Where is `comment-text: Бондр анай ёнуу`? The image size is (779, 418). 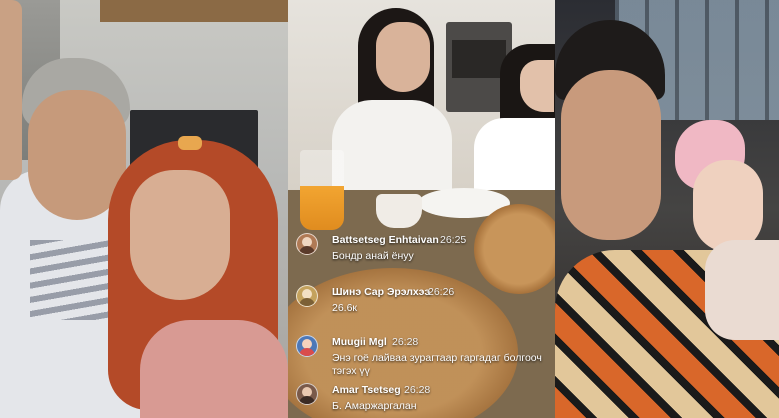 comment-text: Бондр анай ёнуу is located at coordinates (373, 256).